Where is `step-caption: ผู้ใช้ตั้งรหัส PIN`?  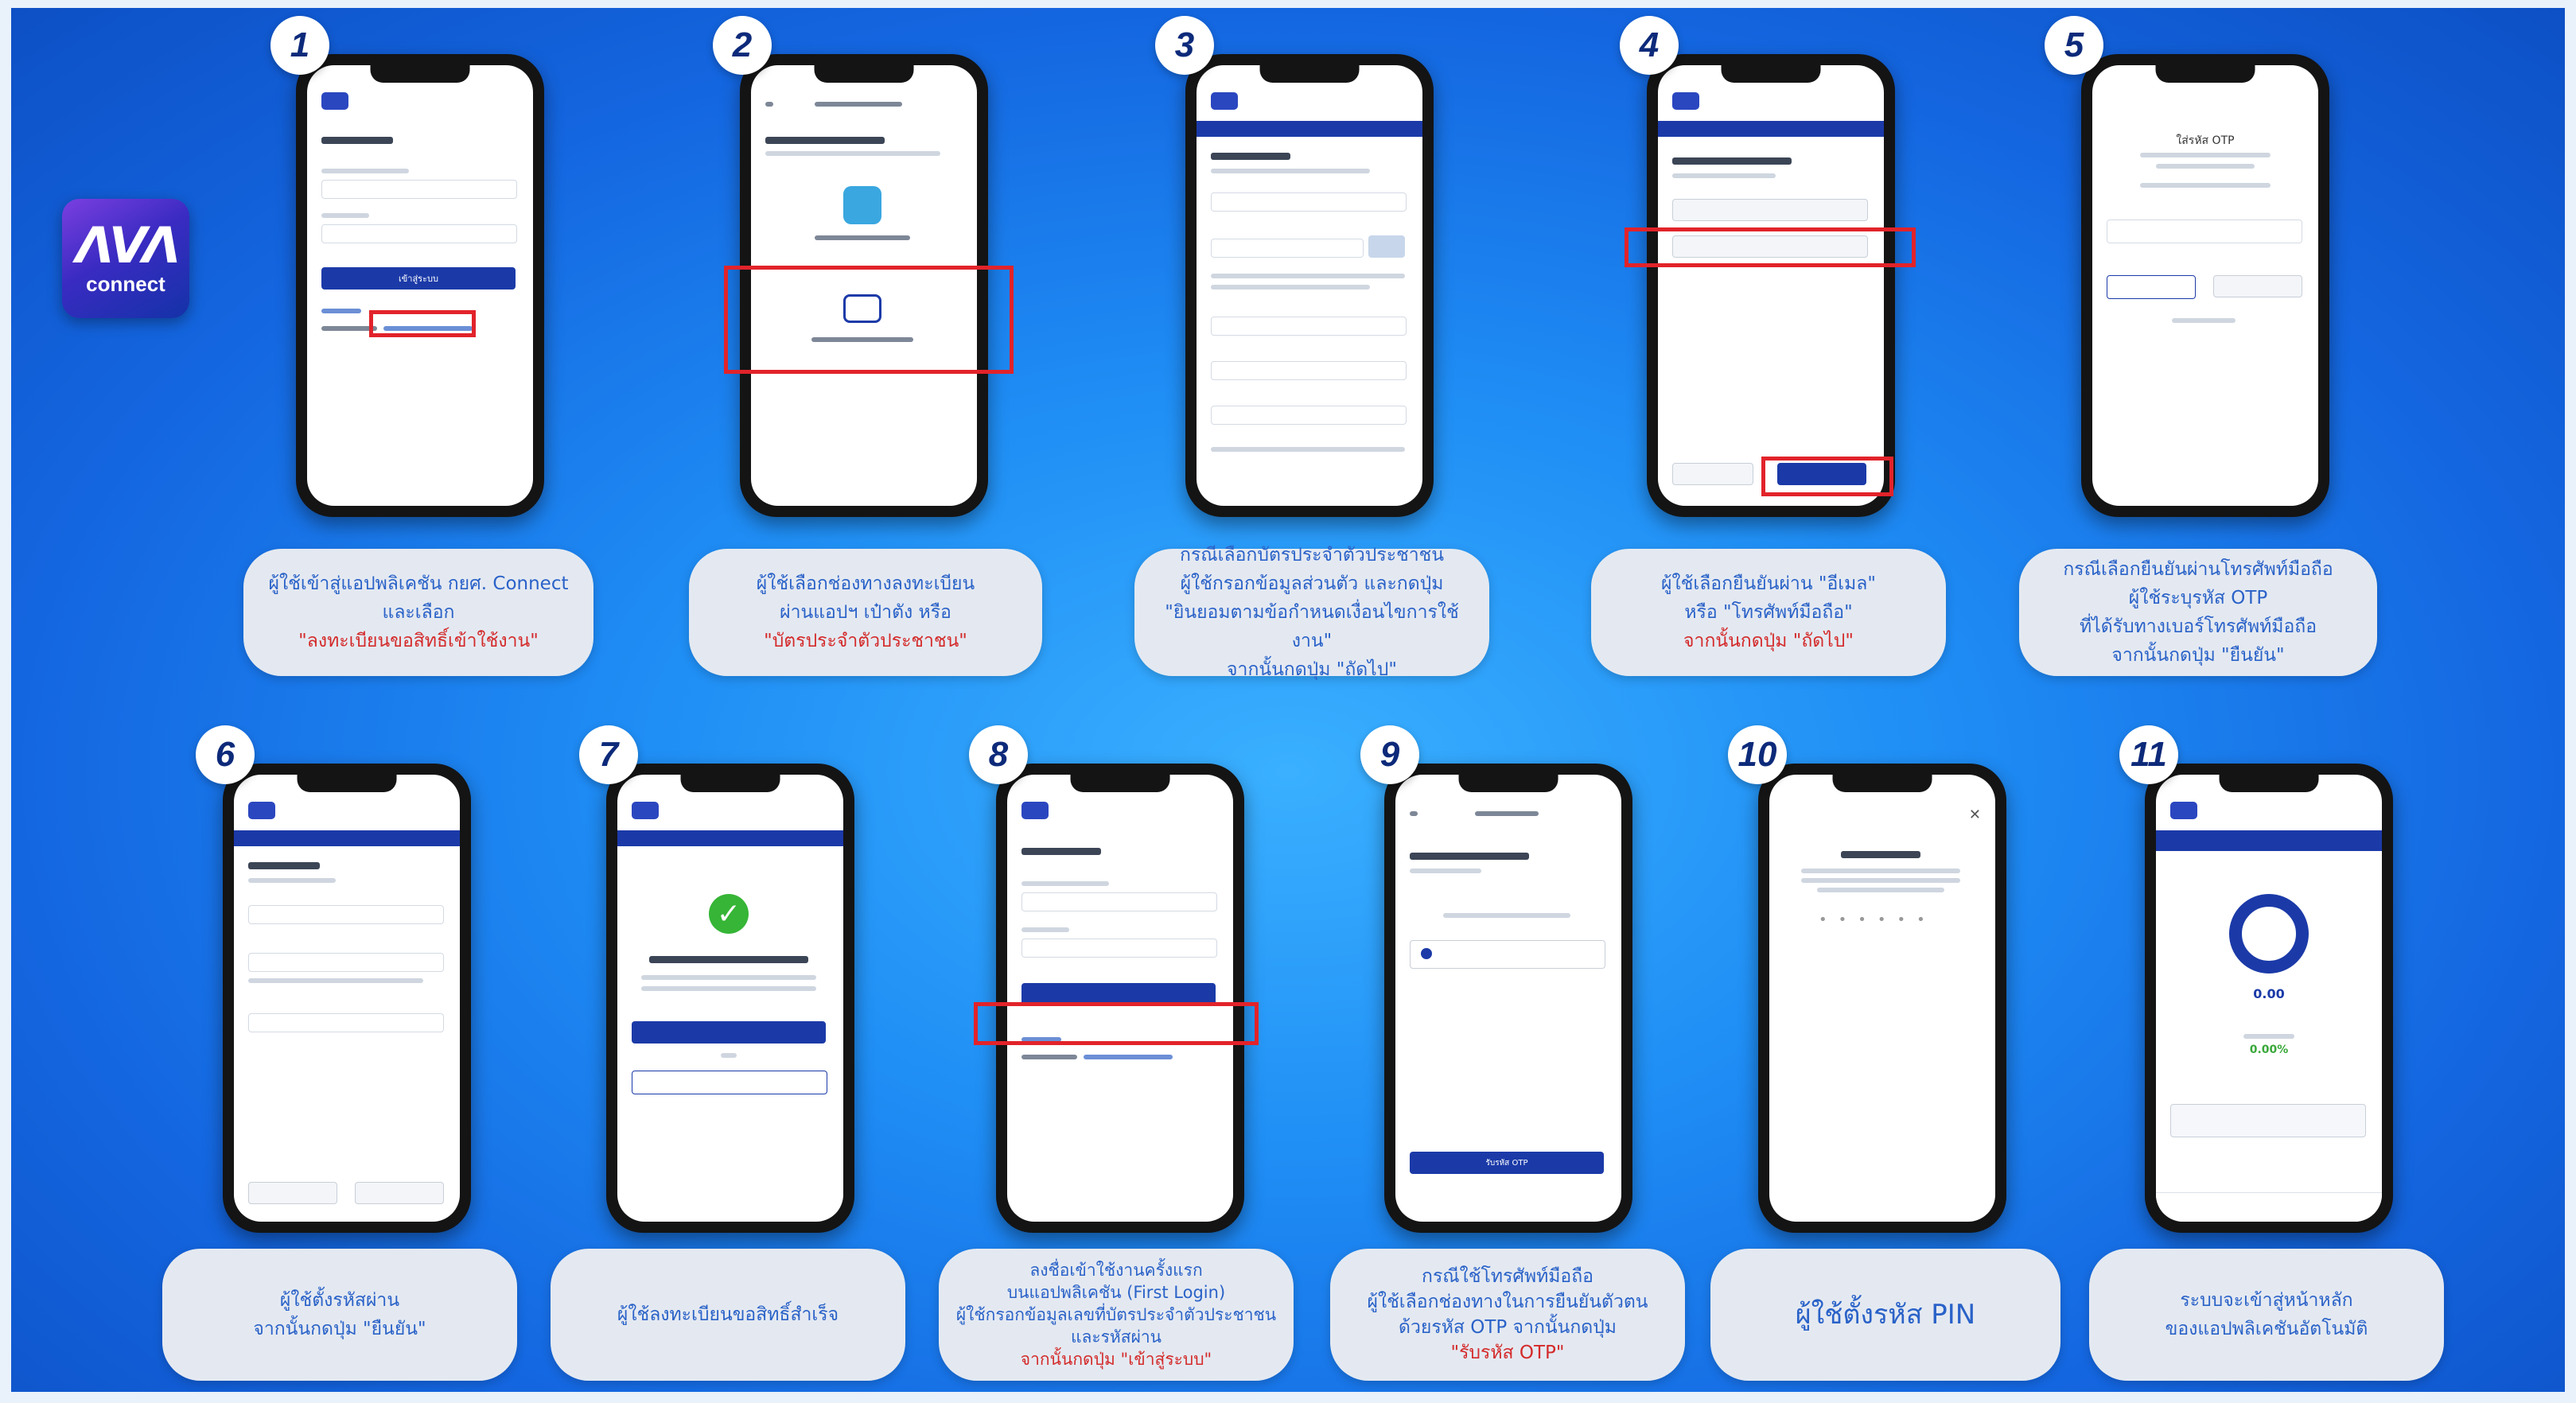
step-caption: ผู้ใช้ตั้งรหัส PIN is located at coordinates (1885, 1315).